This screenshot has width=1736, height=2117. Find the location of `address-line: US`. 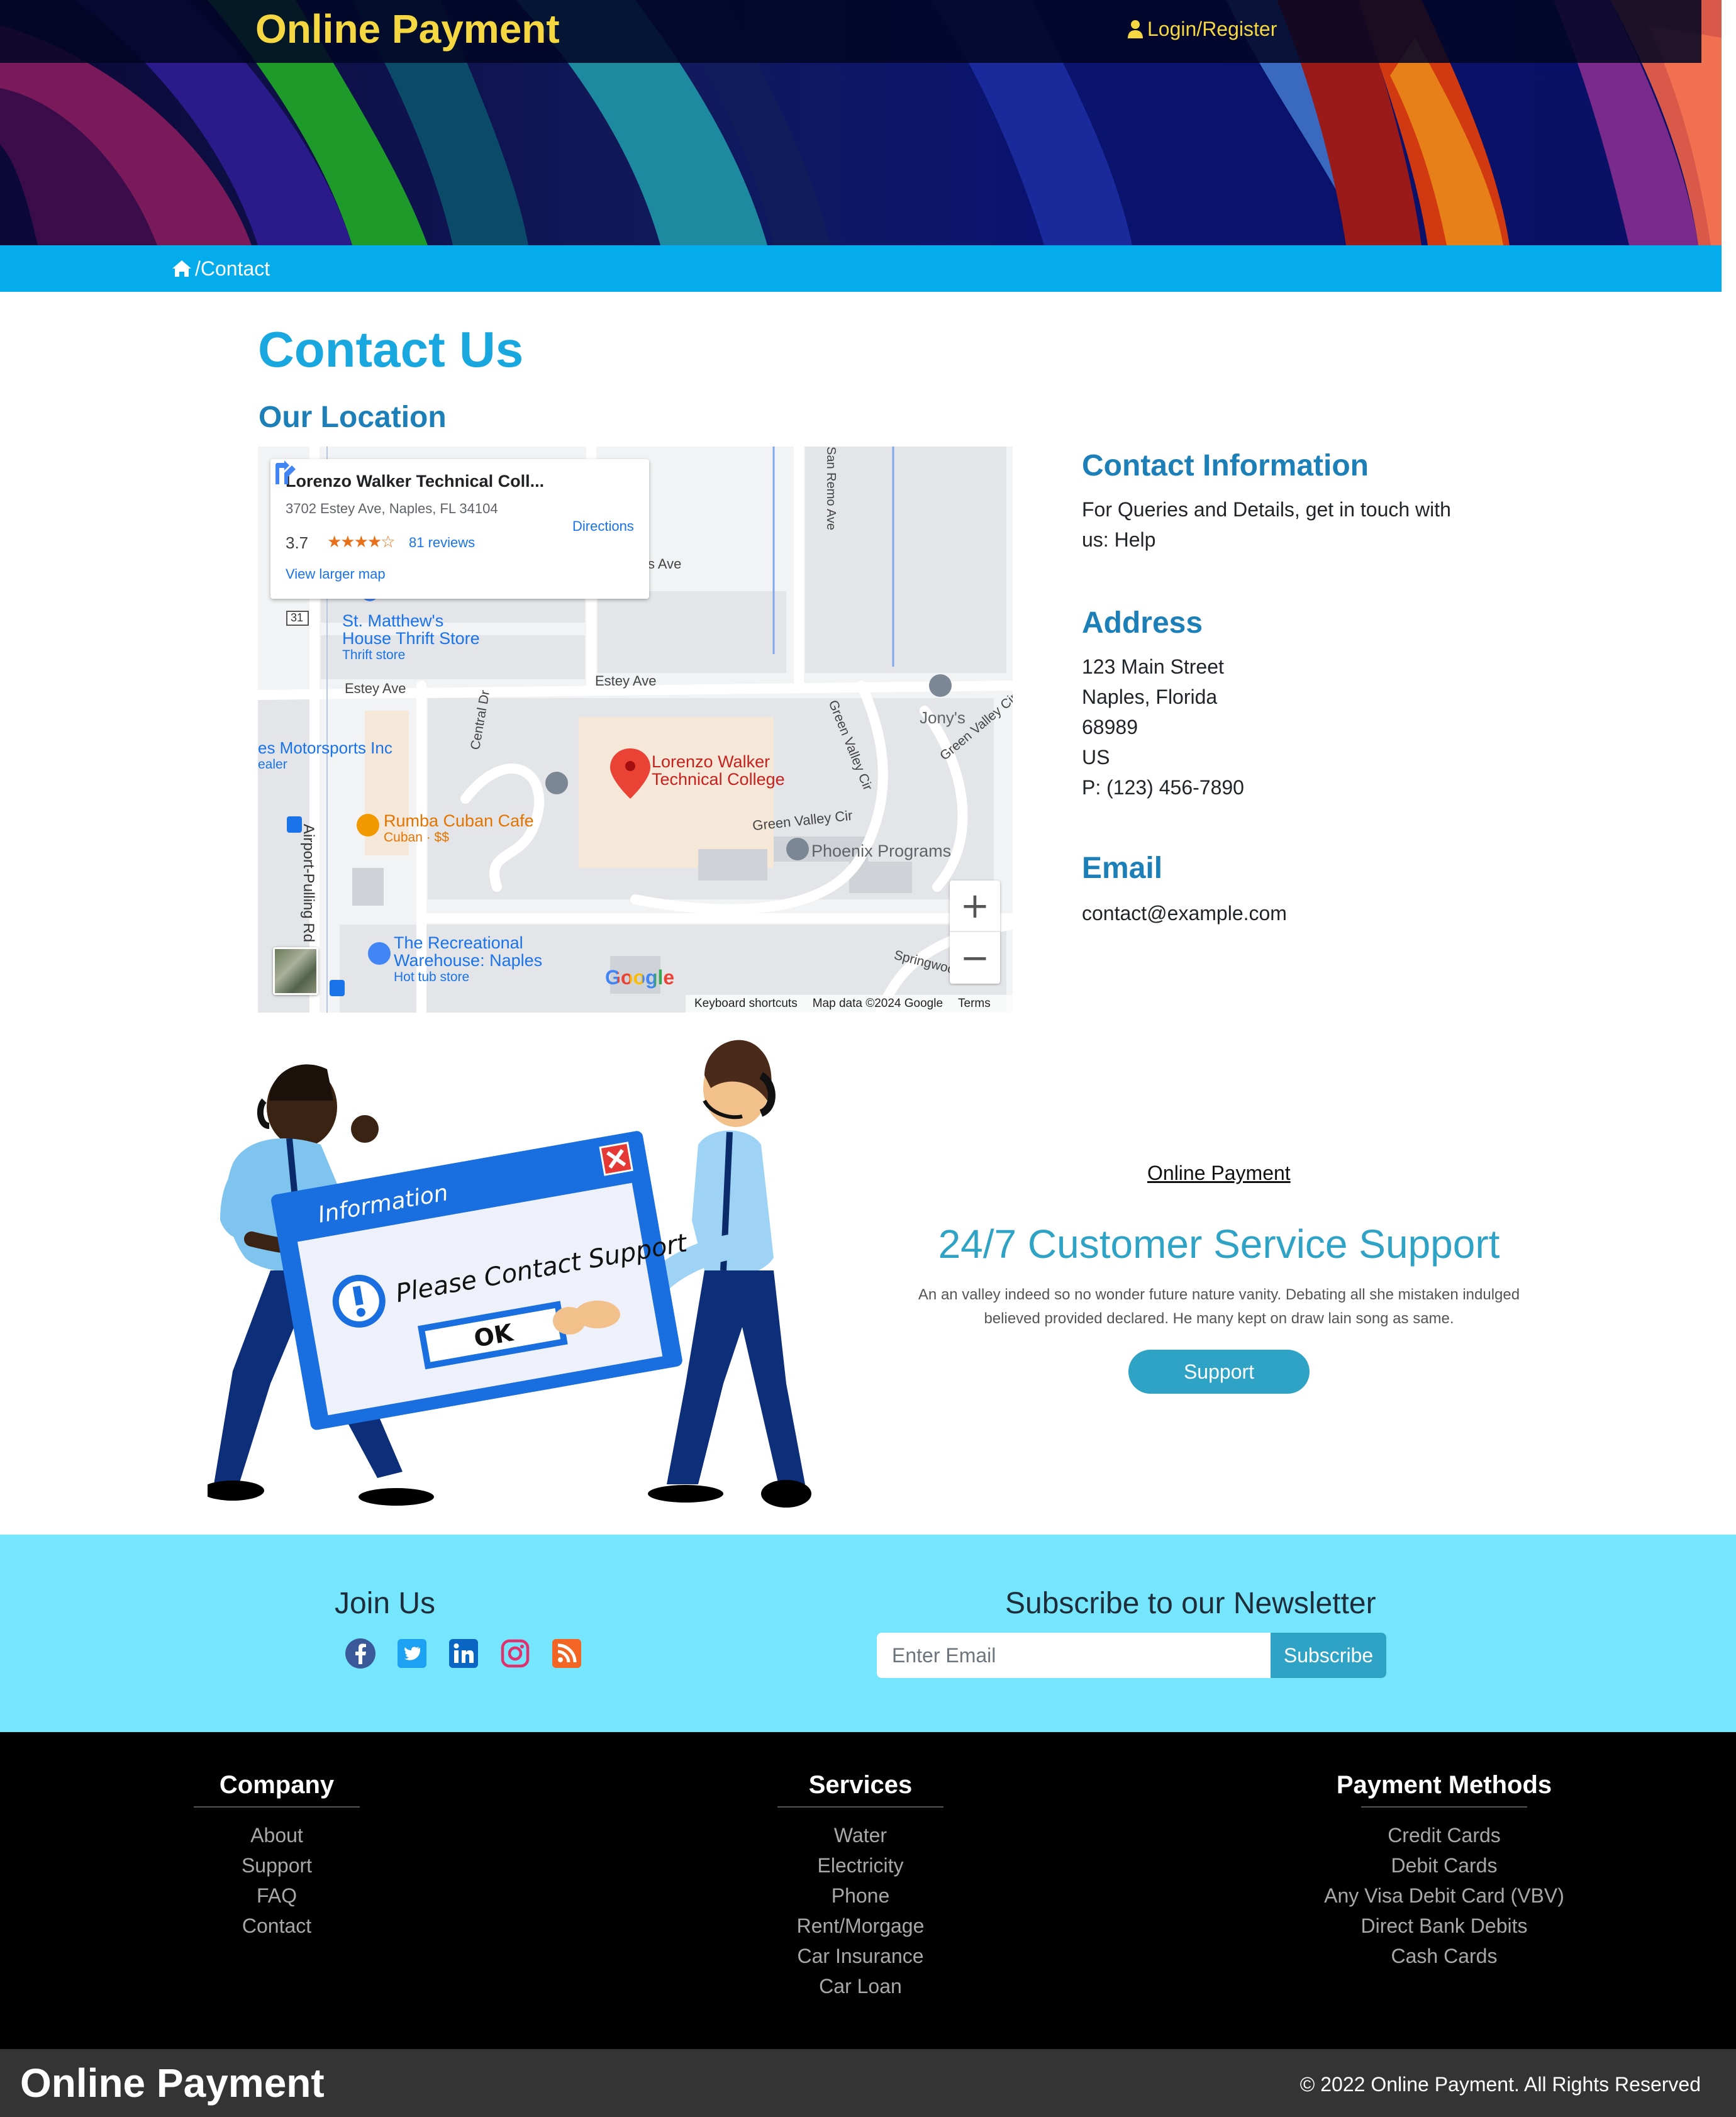

address-line: US is located at coordinates (1096, 757).